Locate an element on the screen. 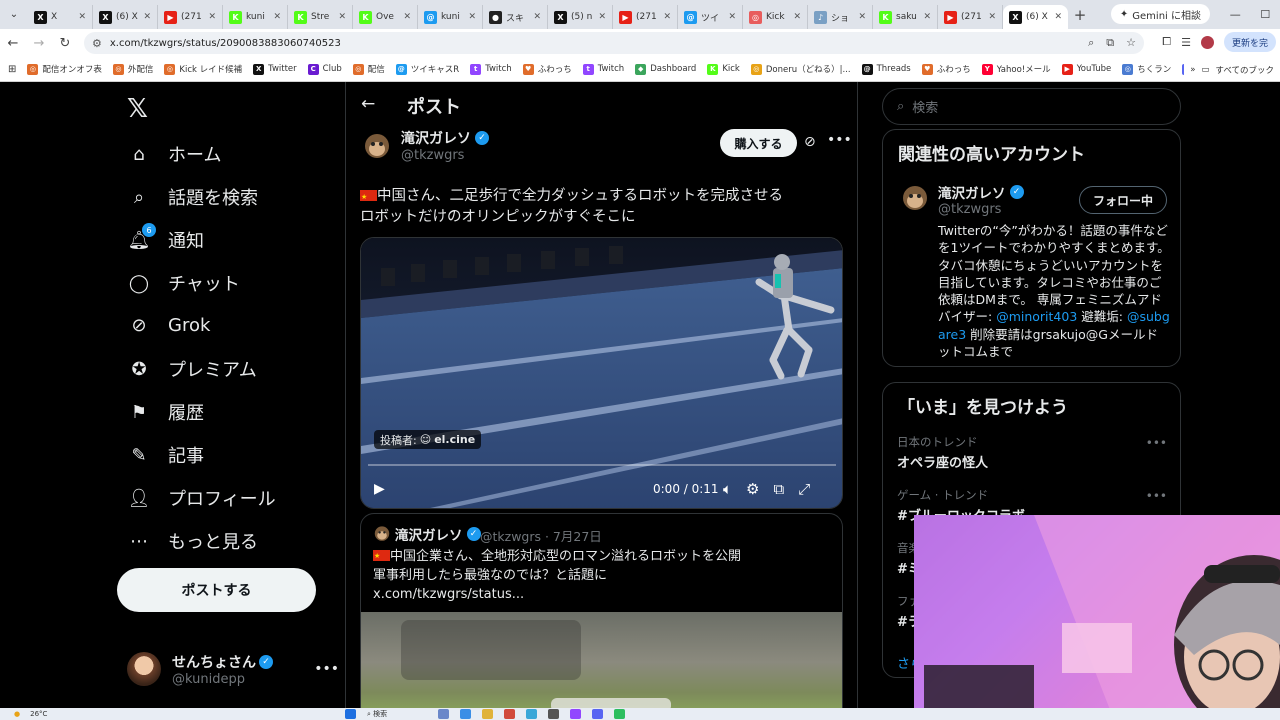 The width and height of the screenshot is (1280, 720). video-progress-bar is located at coordinates (602, 465).